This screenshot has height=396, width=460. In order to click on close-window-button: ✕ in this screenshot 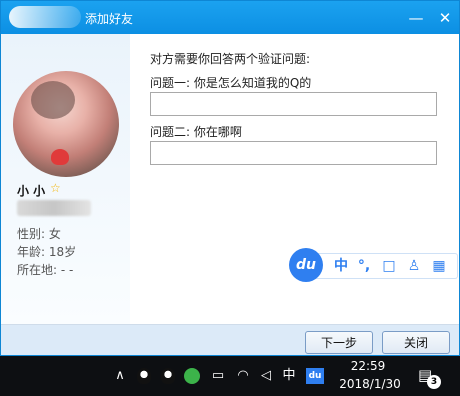, I will do `click(445, 18)`.